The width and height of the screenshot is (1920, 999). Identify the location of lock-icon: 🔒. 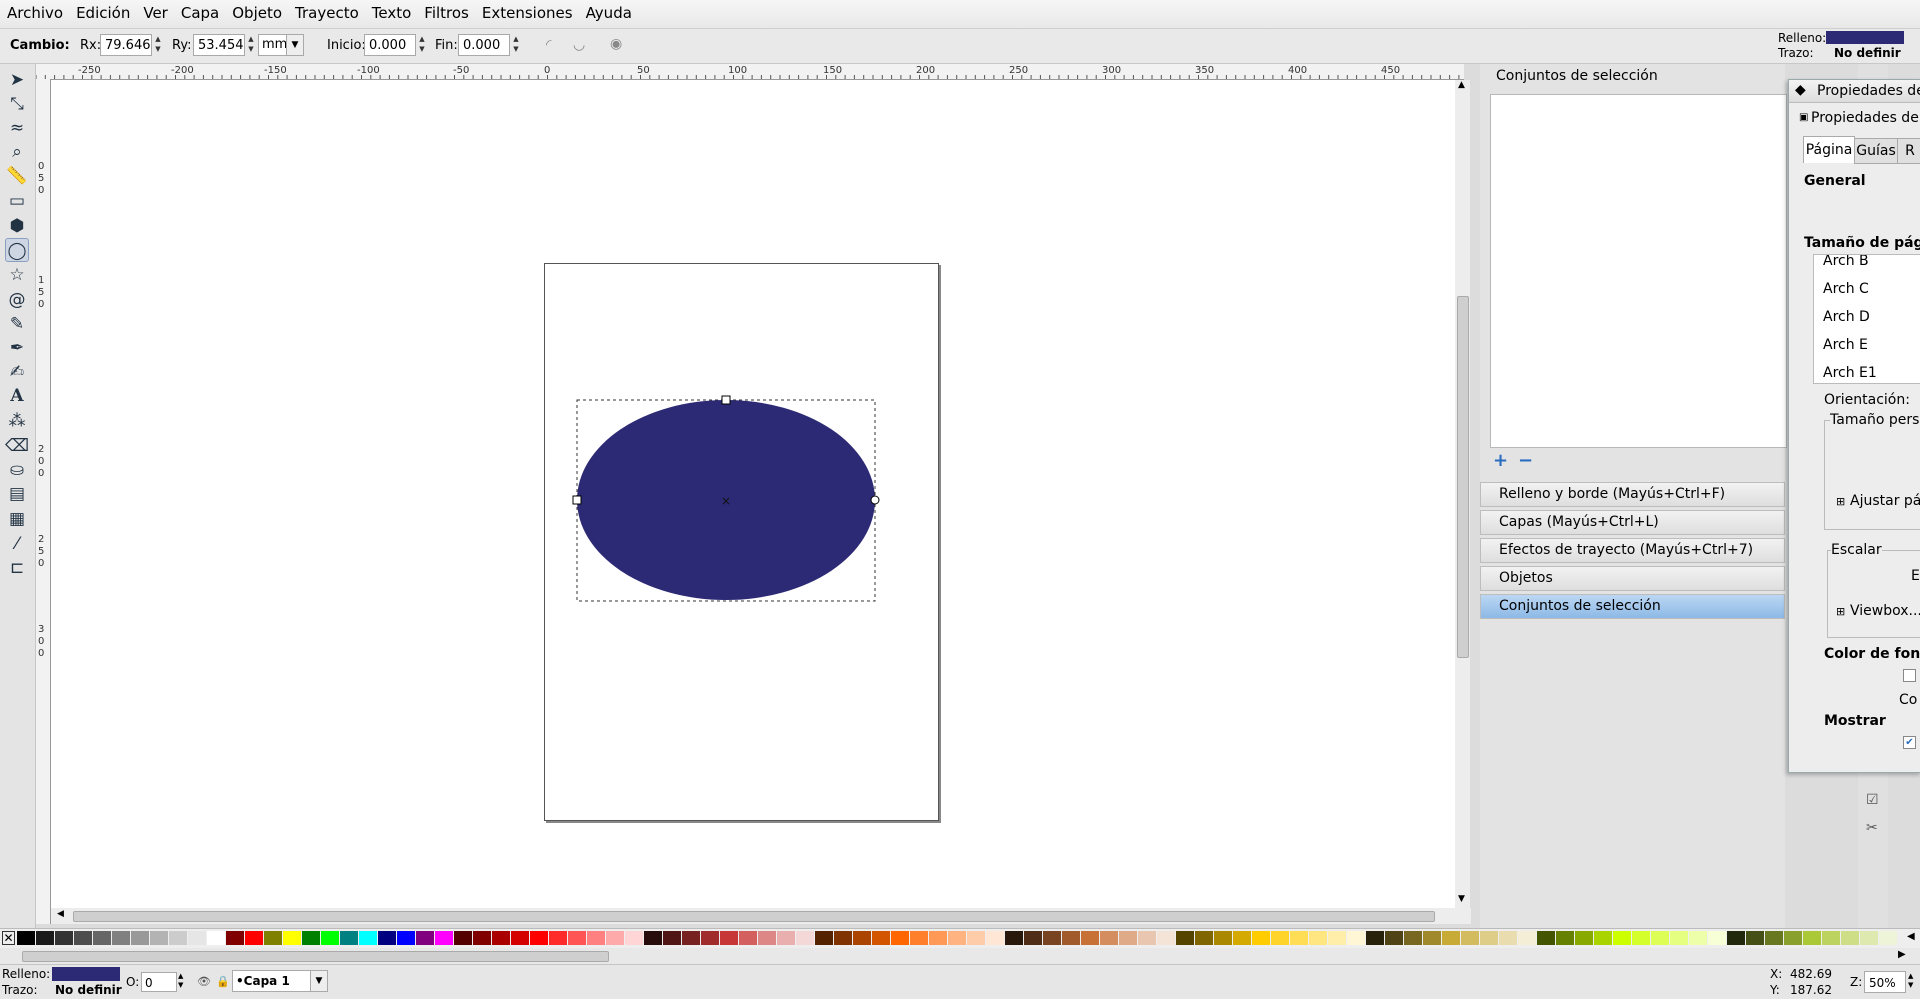
(223, 981).